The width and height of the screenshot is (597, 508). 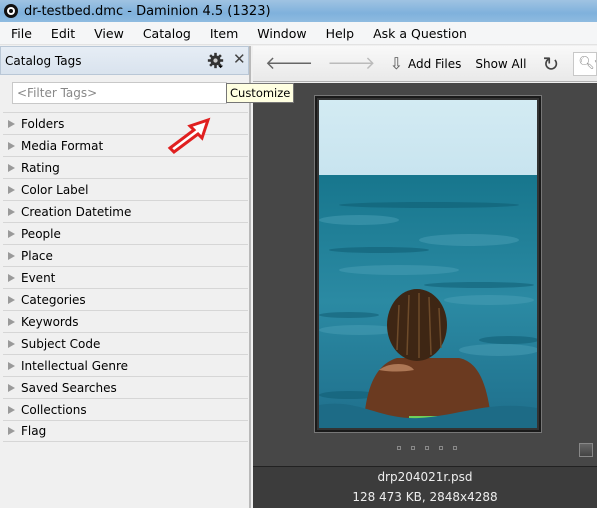 I want to click on quick-search-input: 🔍︎▾ Quick Se, so click(x=585, y=63).